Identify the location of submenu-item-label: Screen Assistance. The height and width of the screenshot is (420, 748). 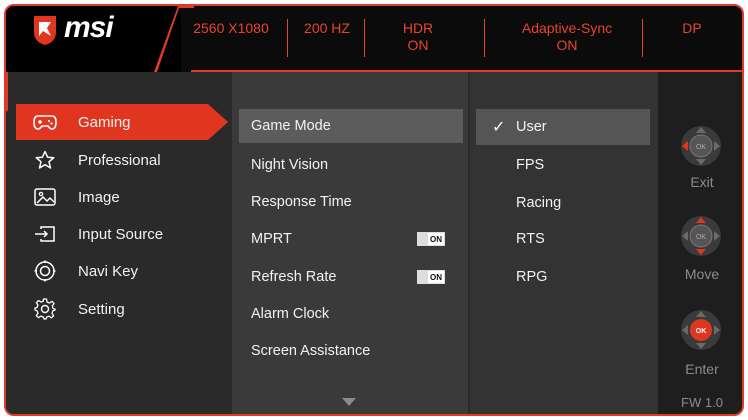
(311, 351).